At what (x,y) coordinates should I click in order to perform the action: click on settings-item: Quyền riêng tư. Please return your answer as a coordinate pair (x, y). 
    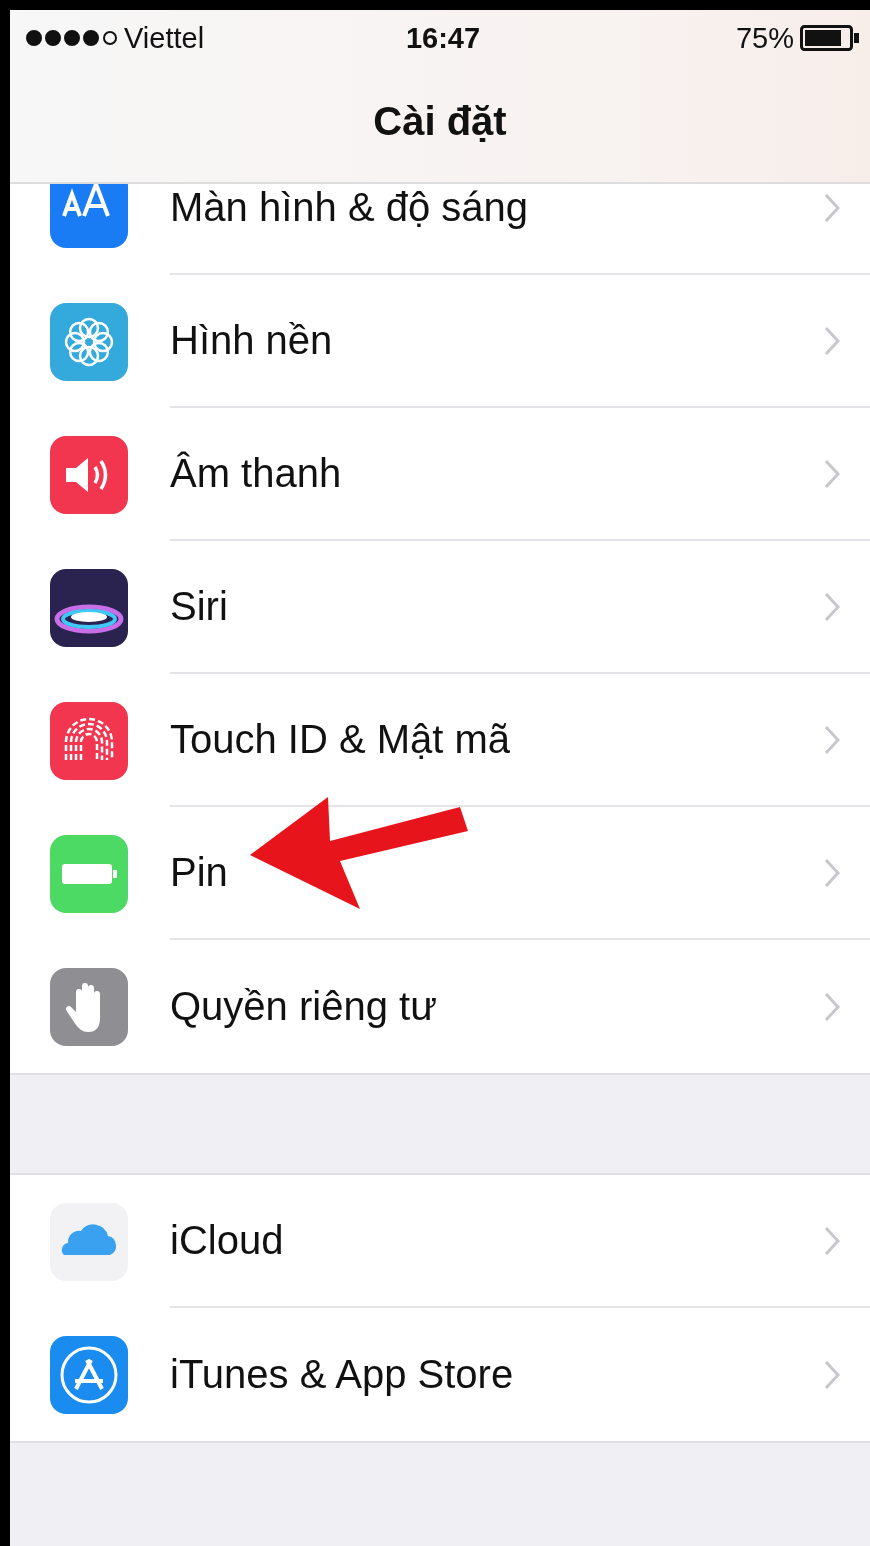
    Looking at the image, I should click on (520, 1006).